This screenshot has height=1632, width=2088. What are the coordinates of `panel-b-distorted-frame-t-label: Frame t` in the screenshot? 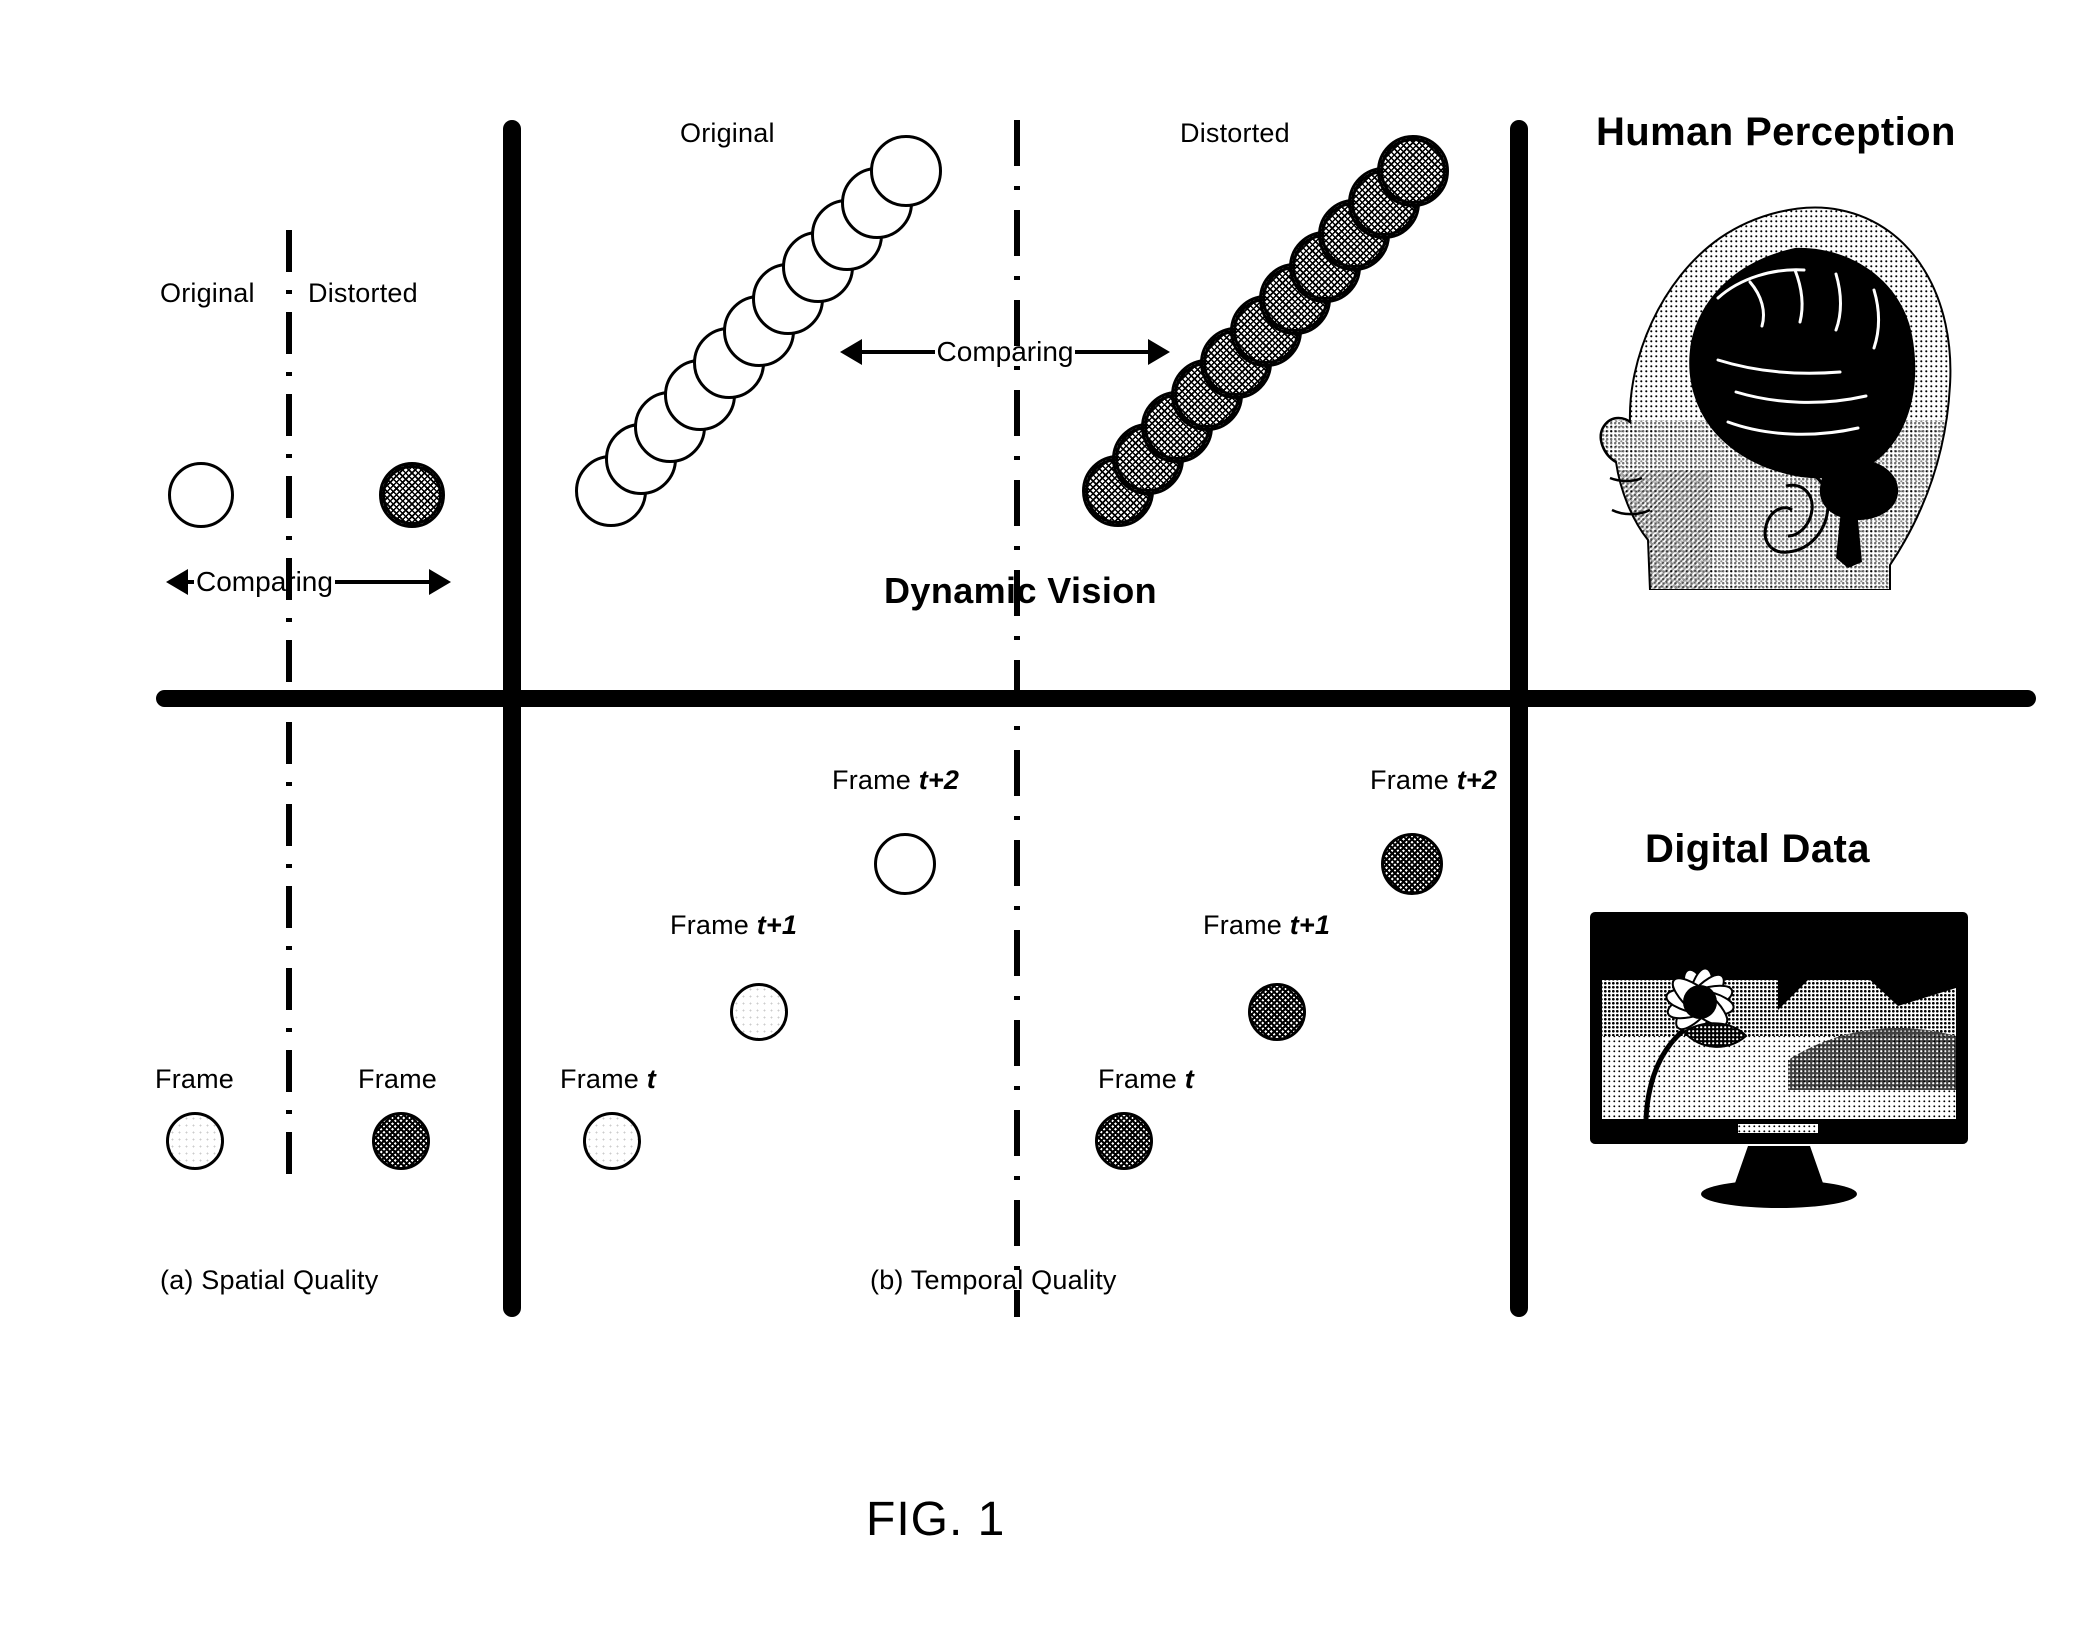 It's located at (1146, 1079).